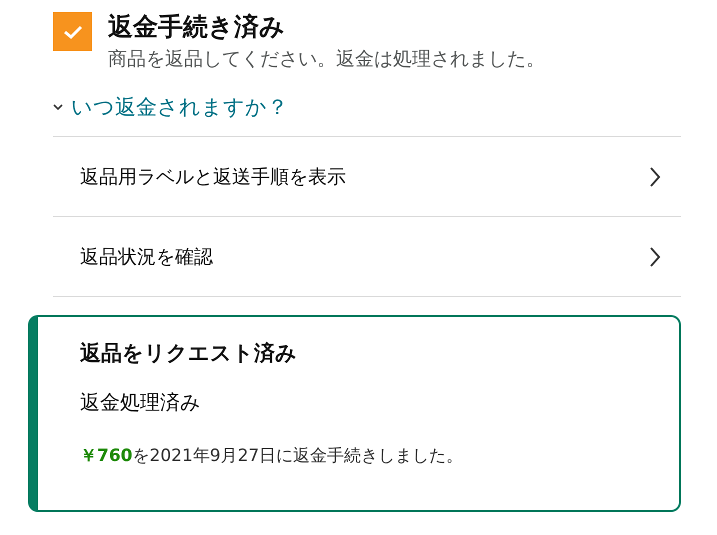  Describe the element at coordinates (140, 402) in the screenshot. I see `refund-status: 返金処理済み` at that location.